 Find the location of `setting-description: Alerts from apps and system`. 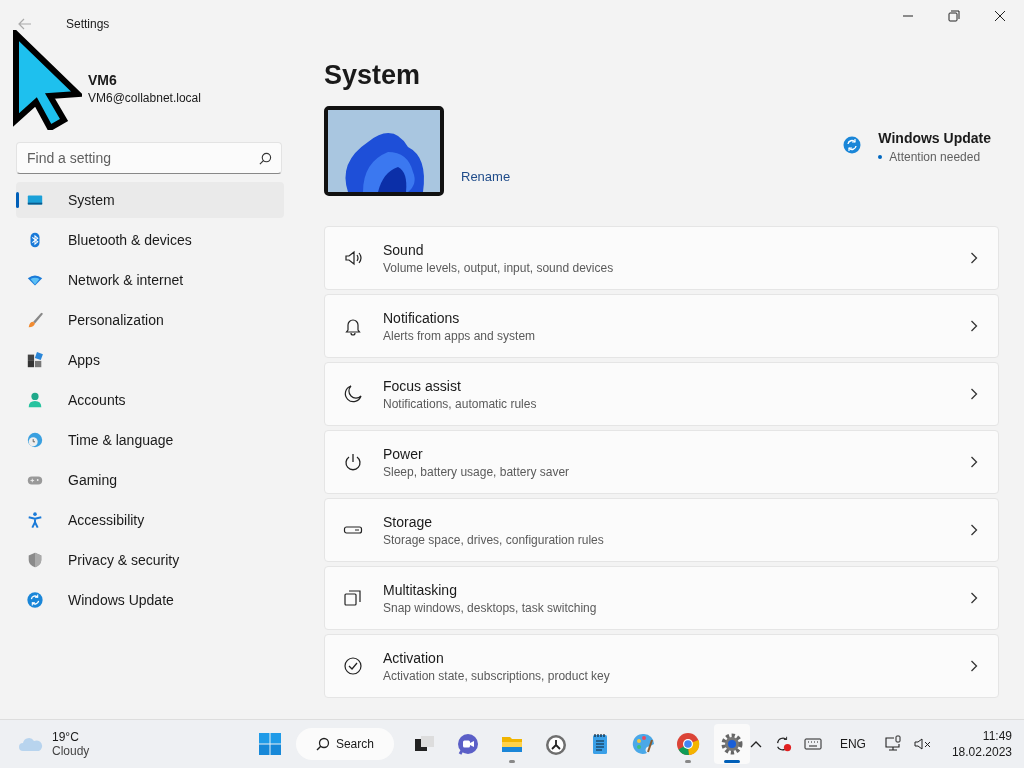

setting-description: Alerts from apps and system is located at coordinates (460, 335).